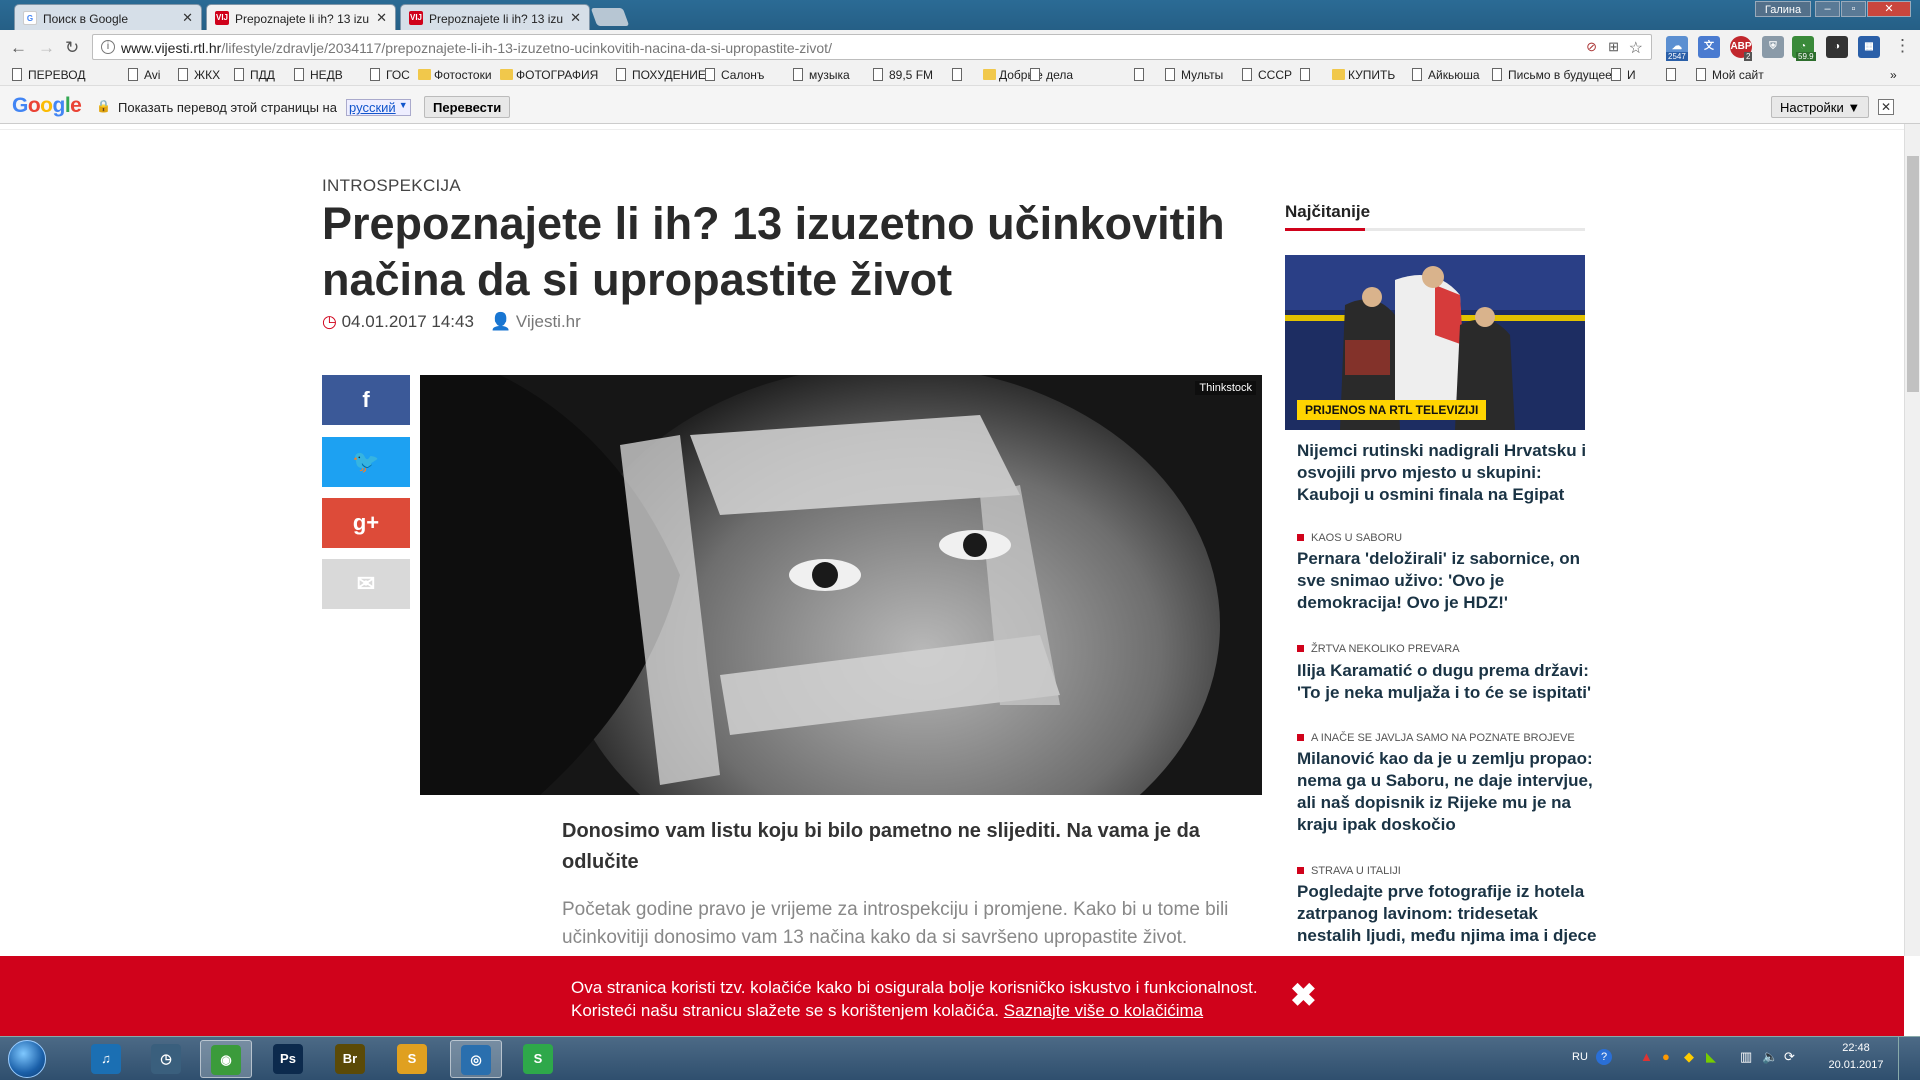 The height and width of the screenshot is (1080, 1920). I want to click on grid-extension-icon: ▦, so click(1869, 47).